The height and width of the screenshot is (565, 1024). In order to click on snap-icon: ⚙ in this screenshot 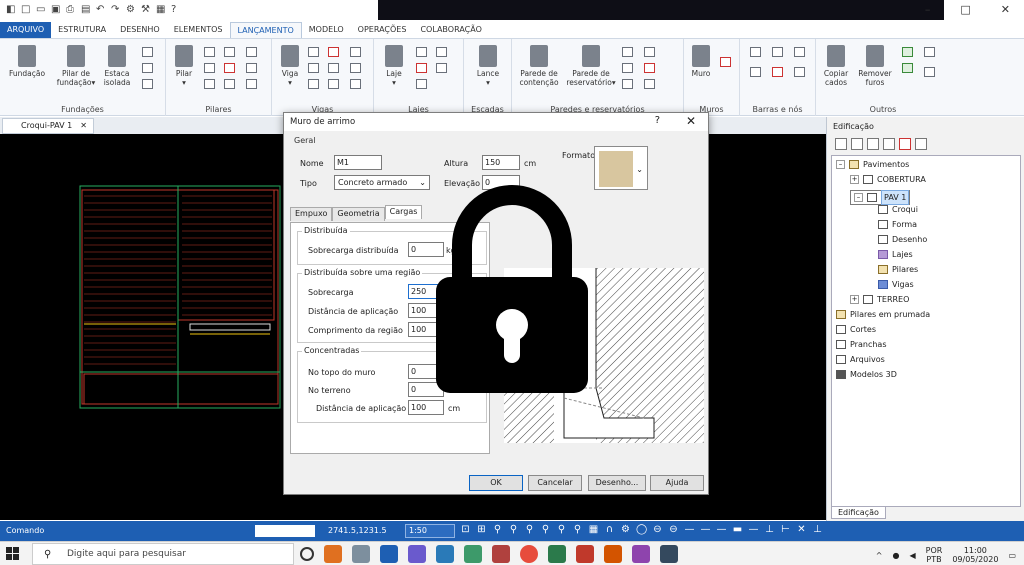, I will do `click(625, 530)`.